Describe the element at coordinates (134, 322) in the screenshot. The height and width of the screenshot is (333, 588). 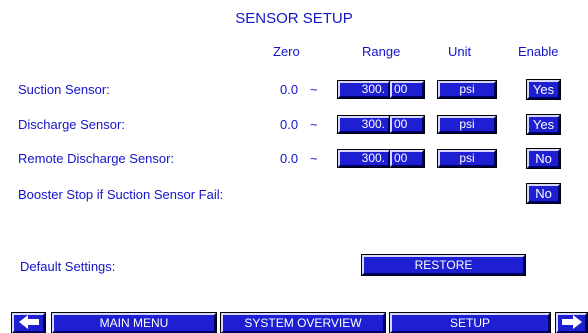
I see `main-menu-button: MAIN MENU` at that location.